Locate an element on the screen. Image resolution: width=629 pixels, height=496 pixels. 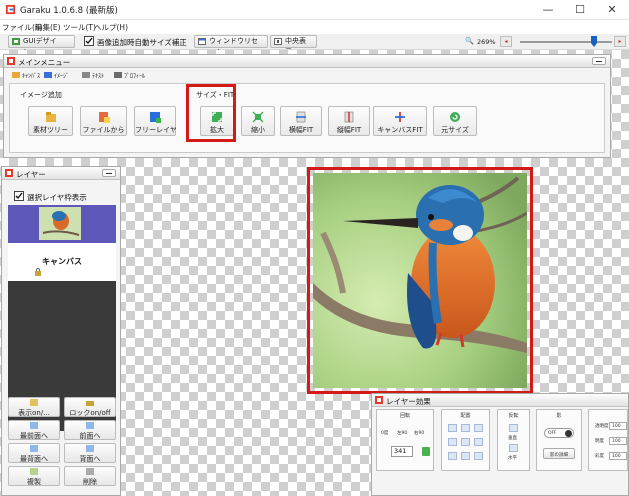
bring-forward-icon is located at coordinates (90, 425).